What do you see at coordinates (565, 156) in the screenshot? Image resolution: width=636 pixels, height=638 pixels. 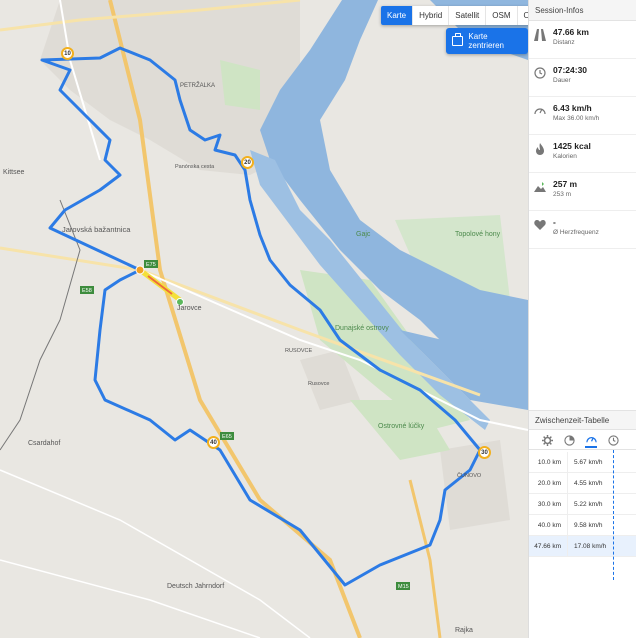 I see `calories-label: Kalorien` at bounding box center [565, 156].